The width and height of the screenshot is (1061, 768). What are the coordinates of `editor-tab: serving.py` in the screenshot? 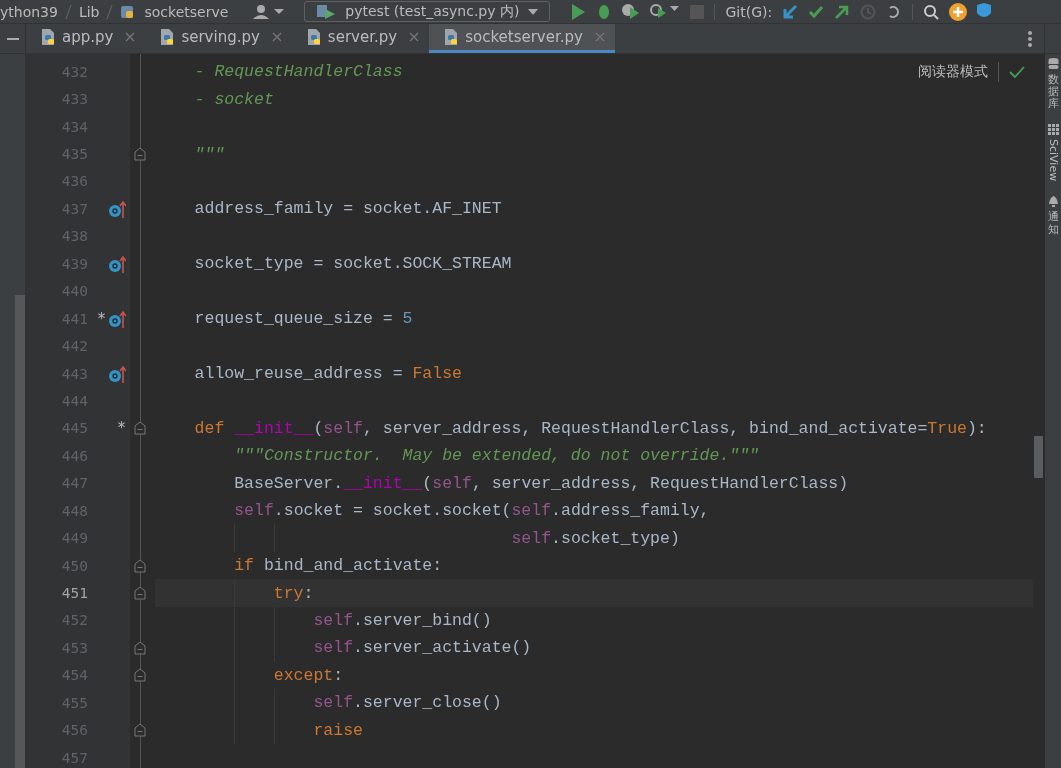 It's located at (218, 38).